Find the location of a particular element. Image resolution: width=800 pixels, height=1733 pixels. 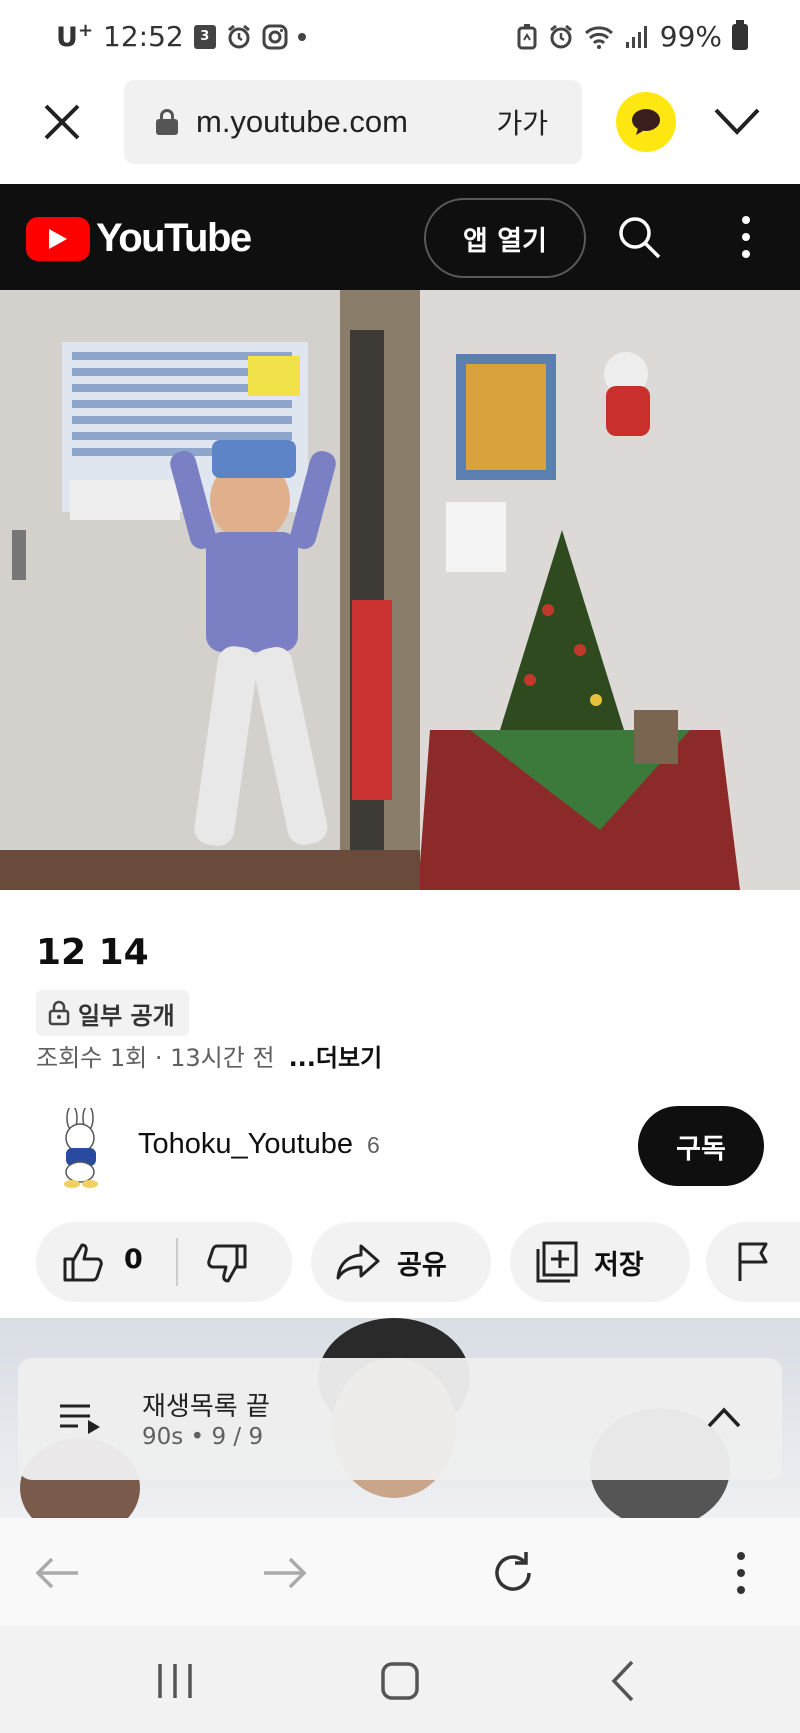

channel-row: Tohoku_Youtube 6 구독 is located at coordinates (401, 1149).